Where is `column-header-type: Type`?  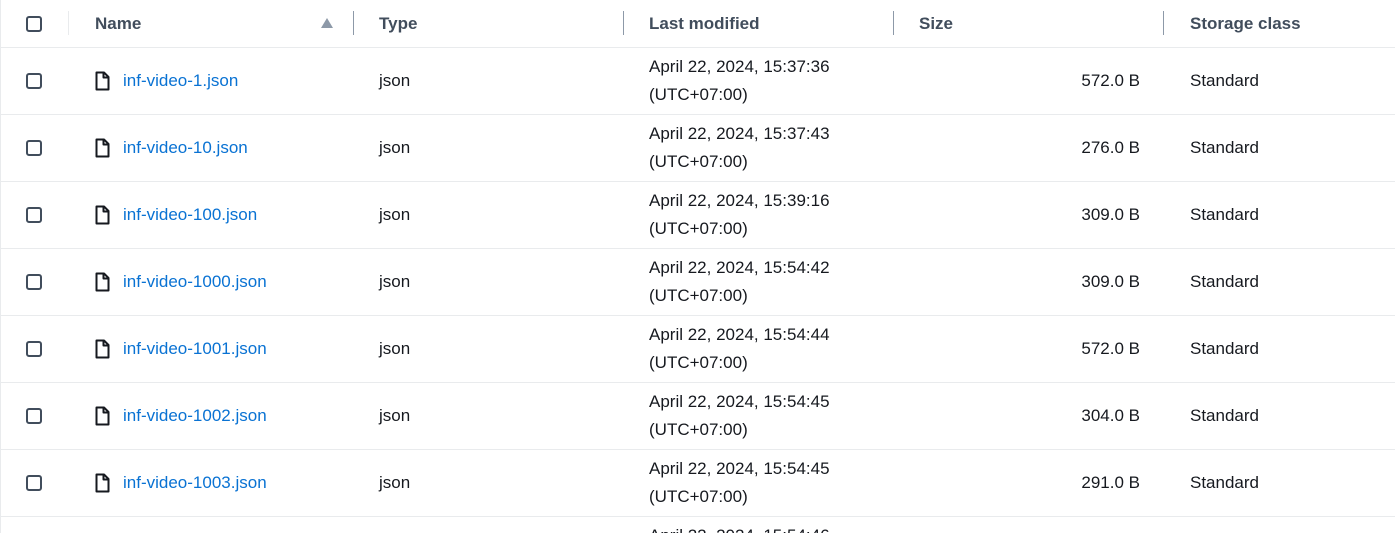
column-header-type: Type is located at coordinates (398, 23).